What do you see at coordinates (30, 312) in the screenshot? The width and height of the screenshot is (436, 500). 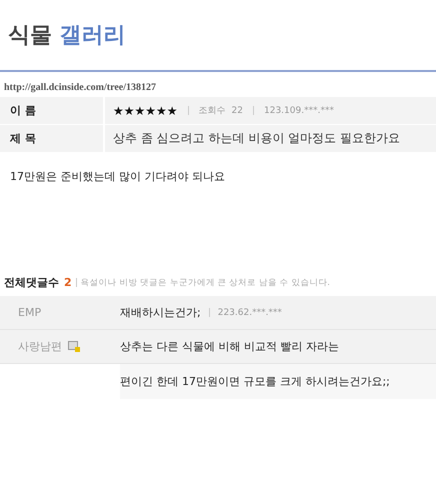 I see `comment-author: EMP` at bounding box center [30, 312].